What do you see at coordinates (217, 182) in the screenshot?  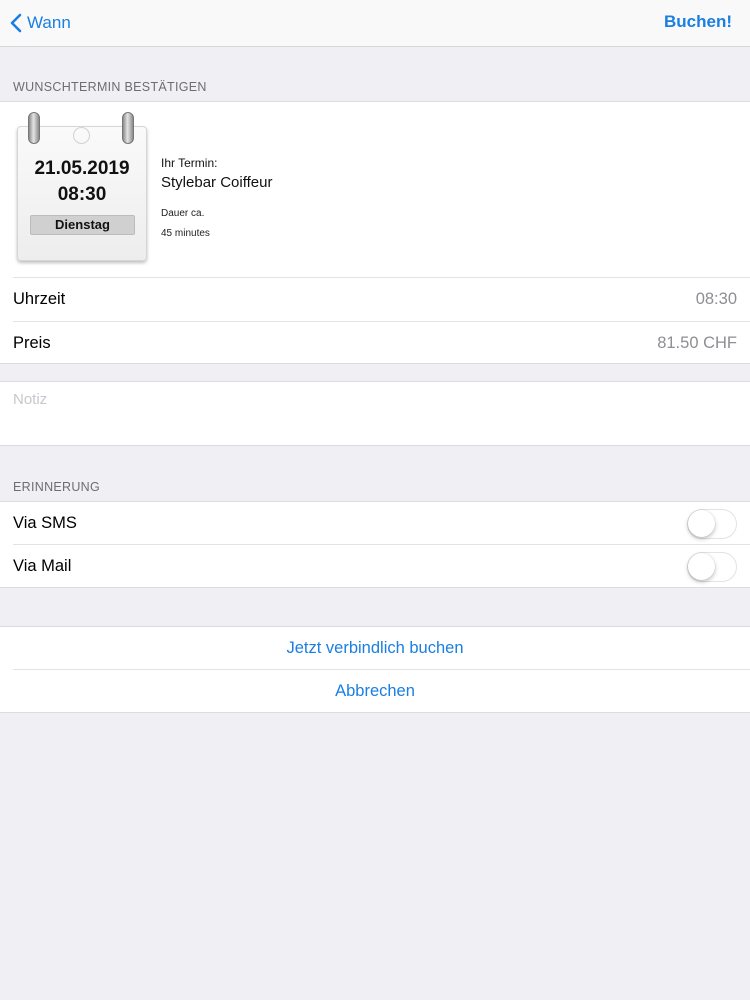 I see `salon-name: Stylebar Coiffeur` at bounding box center [217, 182].